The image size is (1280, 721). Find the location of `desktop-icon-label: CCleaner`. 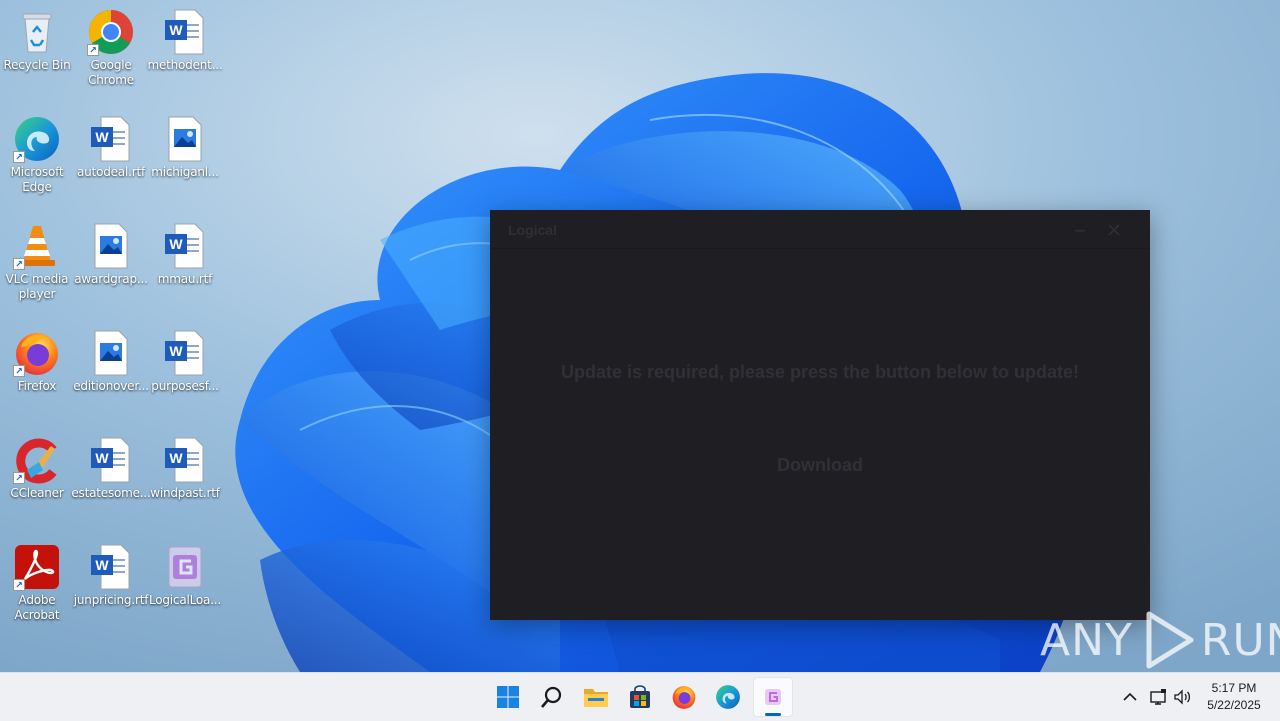

desktop-icon-label: CCleaner is located at coordinates (37, 493).